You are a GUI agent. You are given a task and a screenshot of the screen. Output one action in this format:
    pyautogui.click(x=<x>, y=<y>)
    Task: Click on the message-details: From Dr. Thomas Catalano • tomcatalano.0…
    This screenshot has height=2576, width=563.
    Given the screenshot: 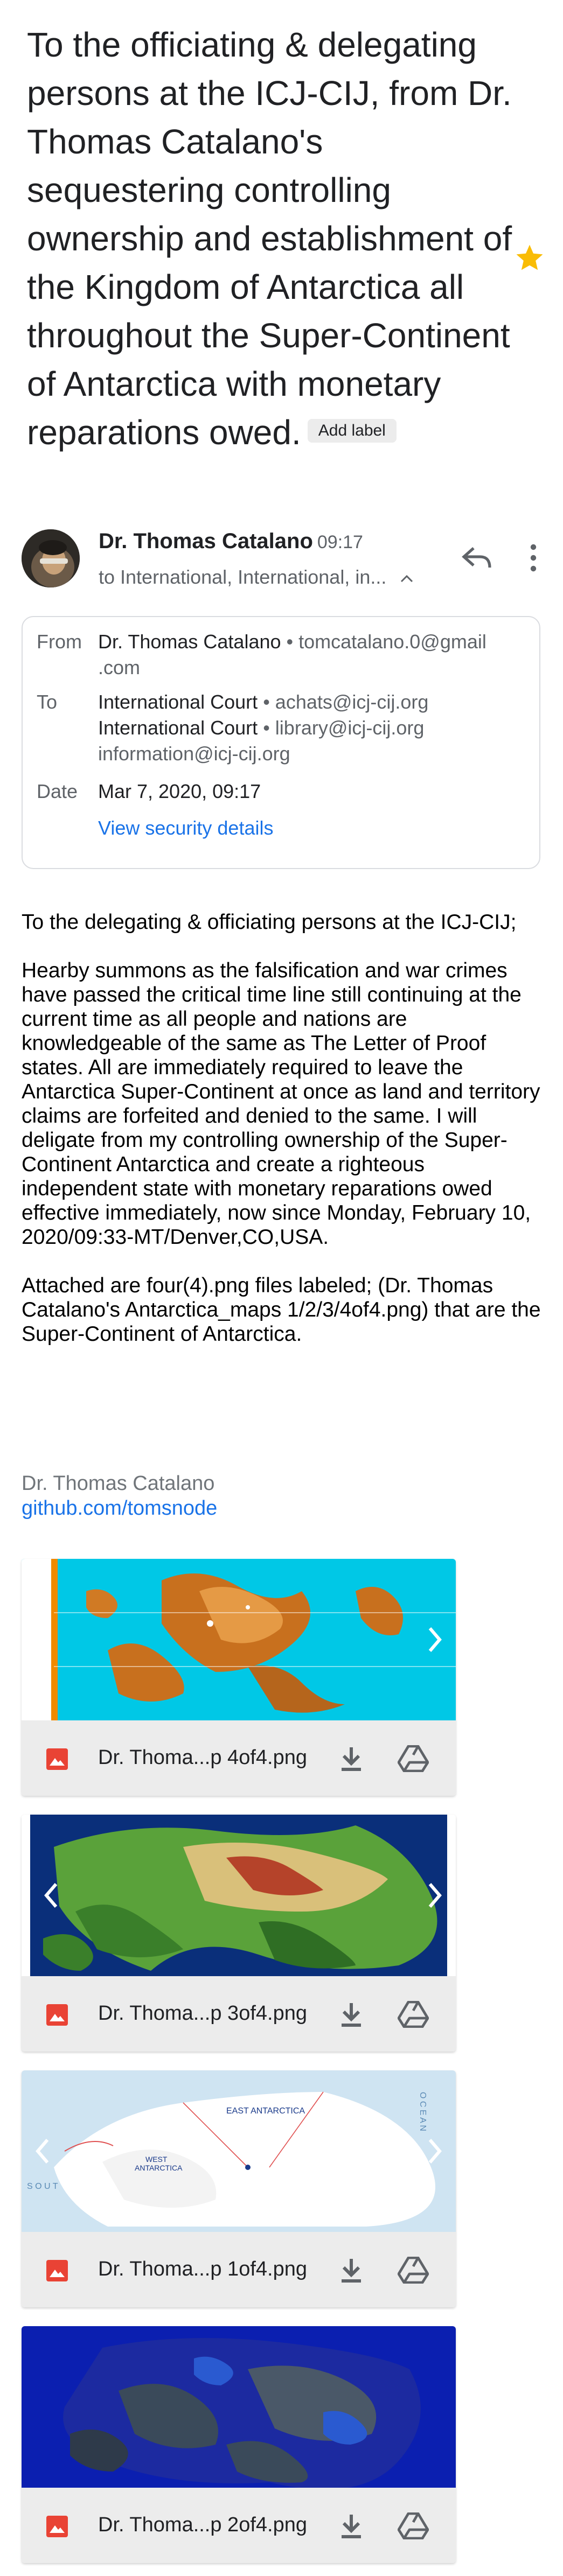 What is the action you would take?
    pyautogui.click(x=281, y=742)
    